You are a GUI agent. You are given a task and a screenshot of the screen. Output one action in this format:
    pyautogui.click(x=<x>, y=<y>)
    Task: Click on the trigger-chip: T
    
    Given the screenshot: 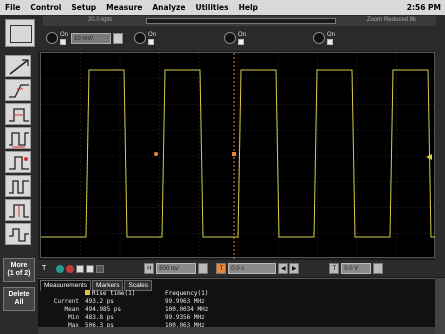 What is the action you would take?
    pyautogui.click(x=334, y=268)
    